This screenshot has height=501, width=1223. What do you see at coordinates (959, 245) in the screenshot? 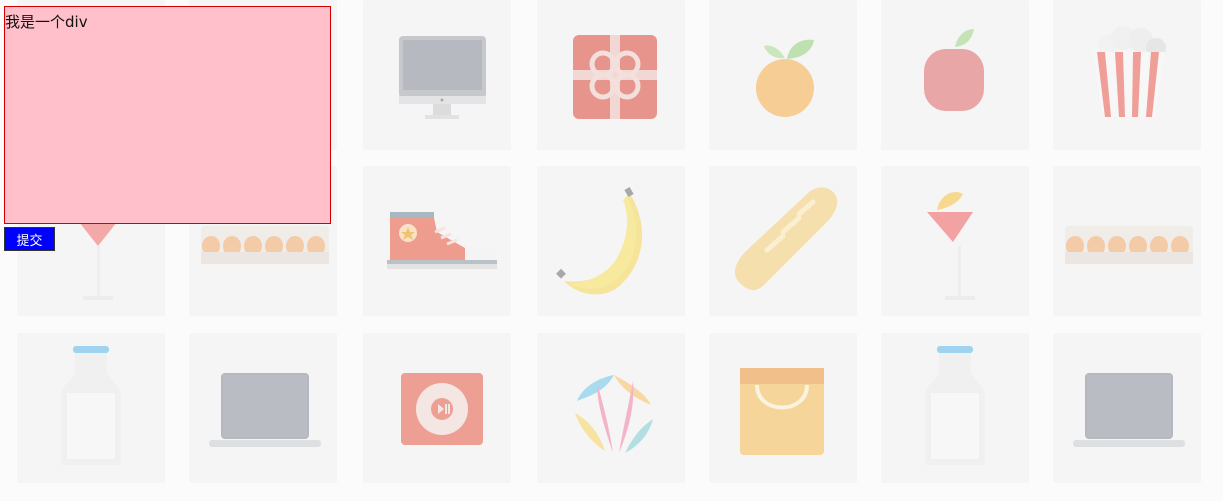
I see `cocktail-icon` at bounding box center [959, 245].